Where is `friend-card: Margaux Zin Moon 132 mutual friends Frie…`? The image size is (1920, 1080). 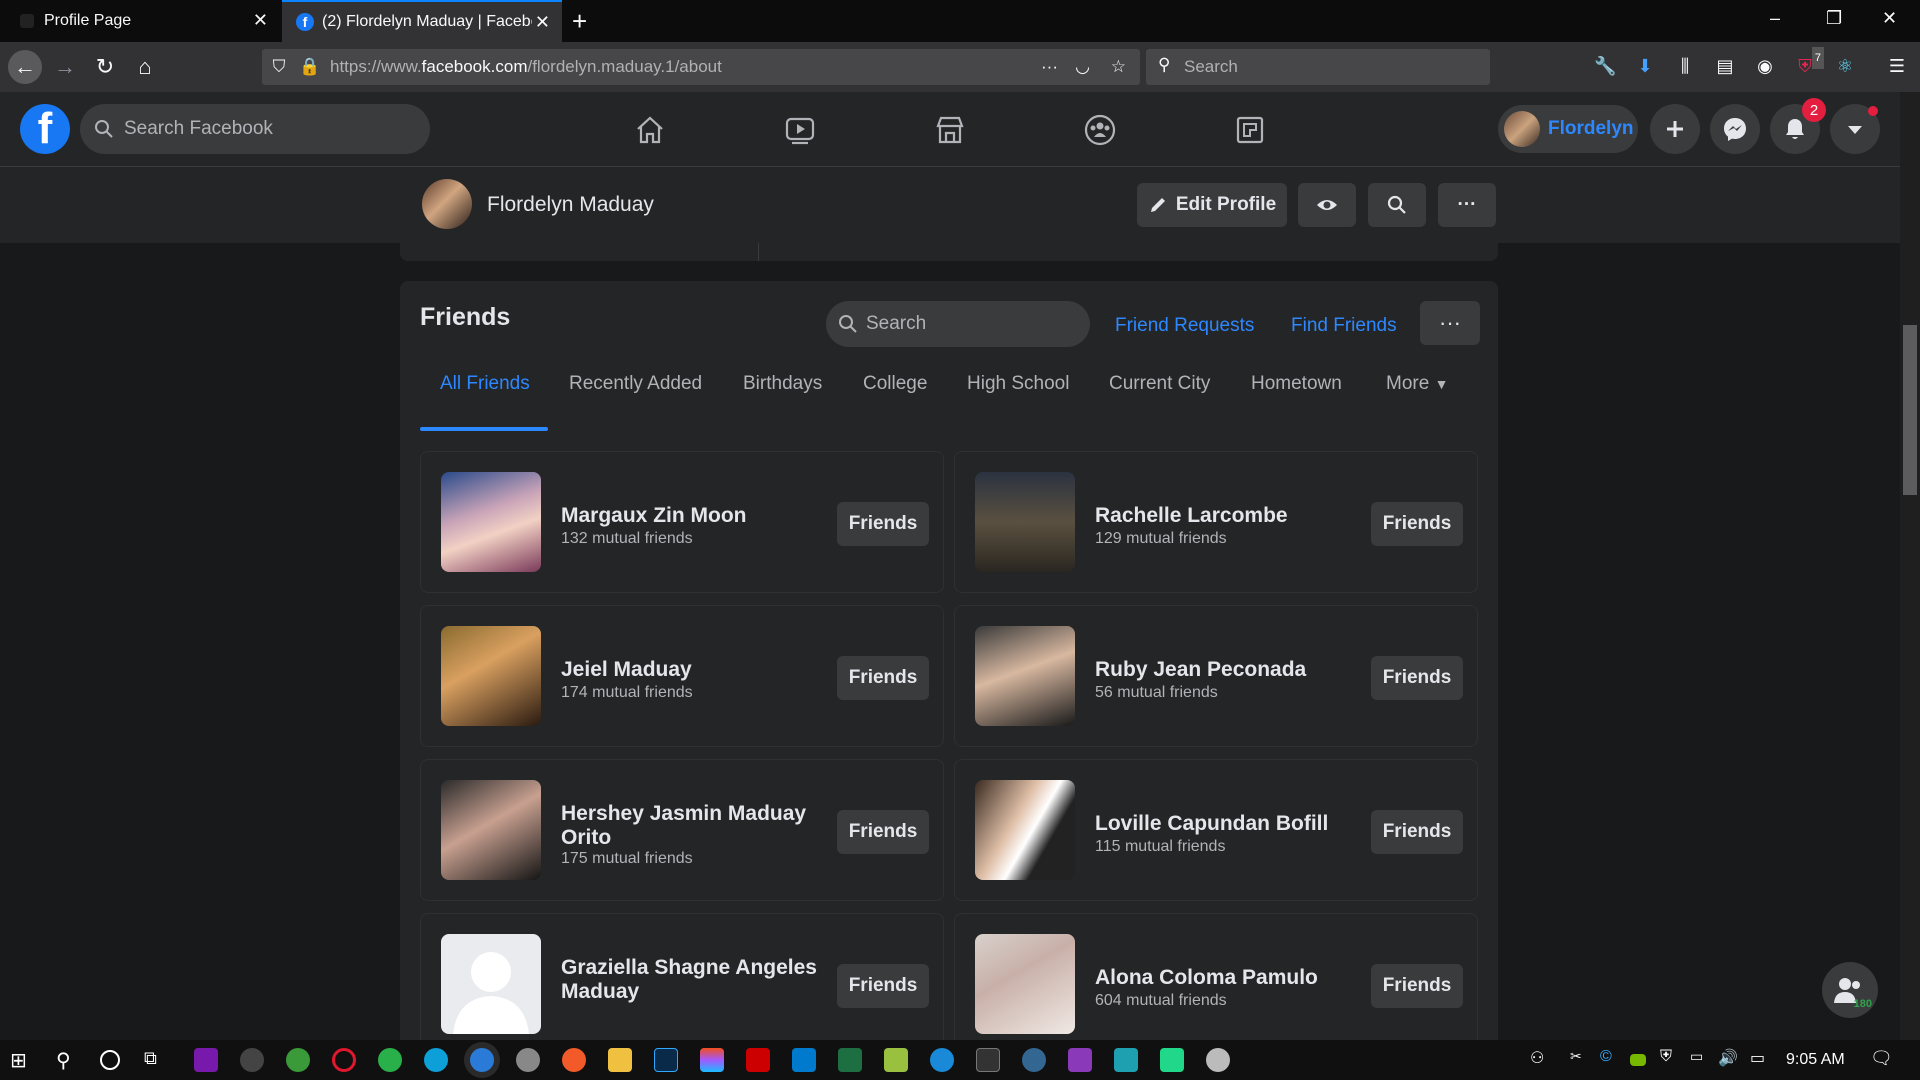 friend-card: Margaux Zin Moon 132 mutual friends Frie… is located at coordinates (682, 522).